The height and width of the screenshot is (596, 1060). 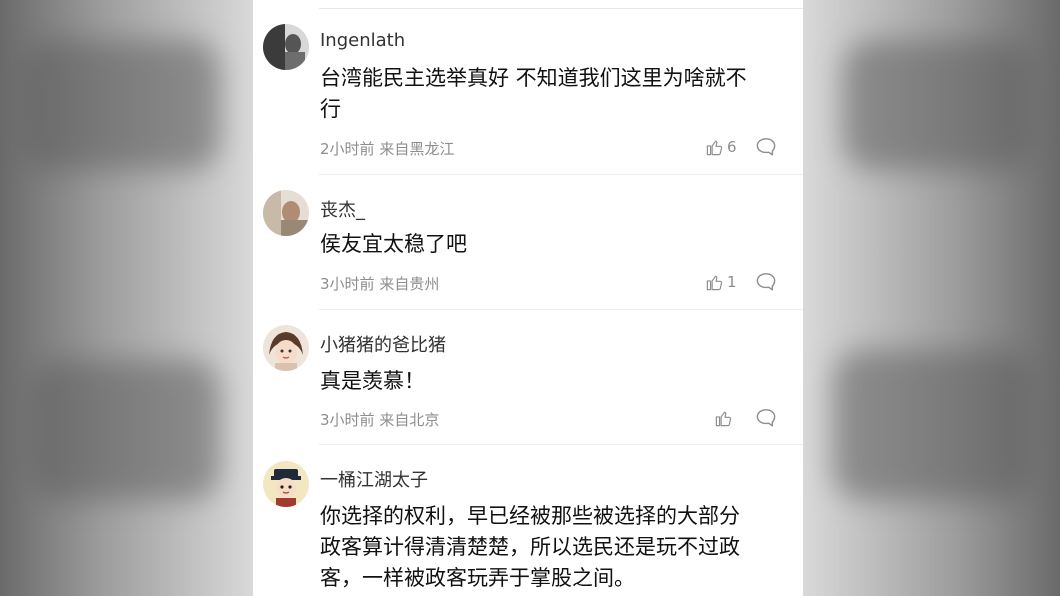 What do you see at coordinates (732, 147) in the screenshot?
I see `like-count: 6` at bounding box center [732, 147].